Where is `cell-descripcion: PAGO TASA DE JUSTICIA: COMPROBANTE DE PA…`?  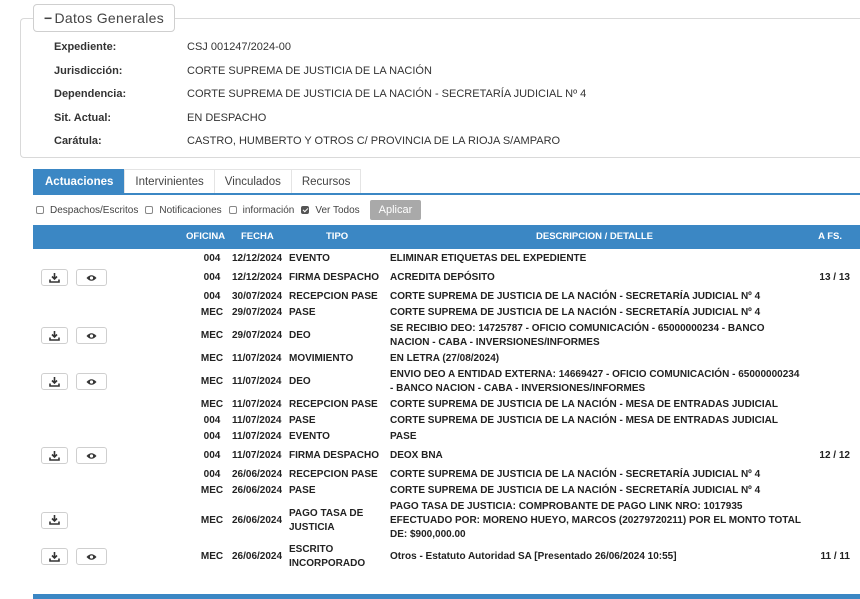
cell-descripcion: PAGO TASA DE JUSTICIA: COMPROBANTE DE PA… is located at coordinates (595, 520).